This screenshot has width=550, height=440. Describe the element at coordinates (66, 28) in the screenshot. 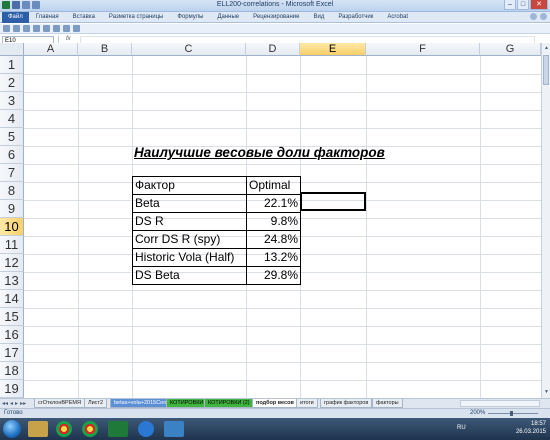

I see `redo-icon` at that location.